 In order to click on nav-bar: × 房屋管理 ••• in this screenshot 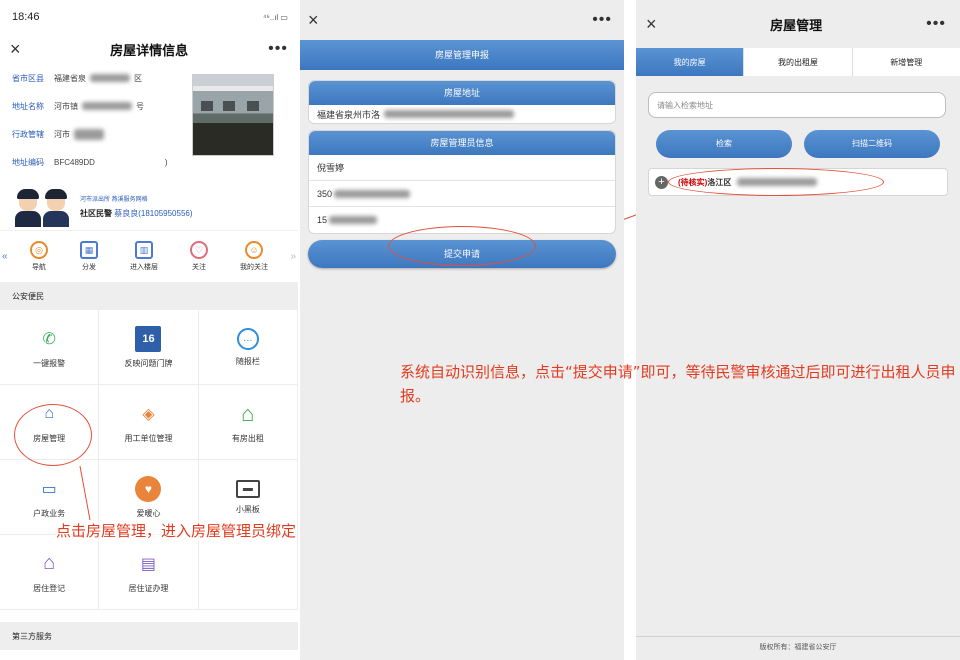, I will do `click(798, 24)`.